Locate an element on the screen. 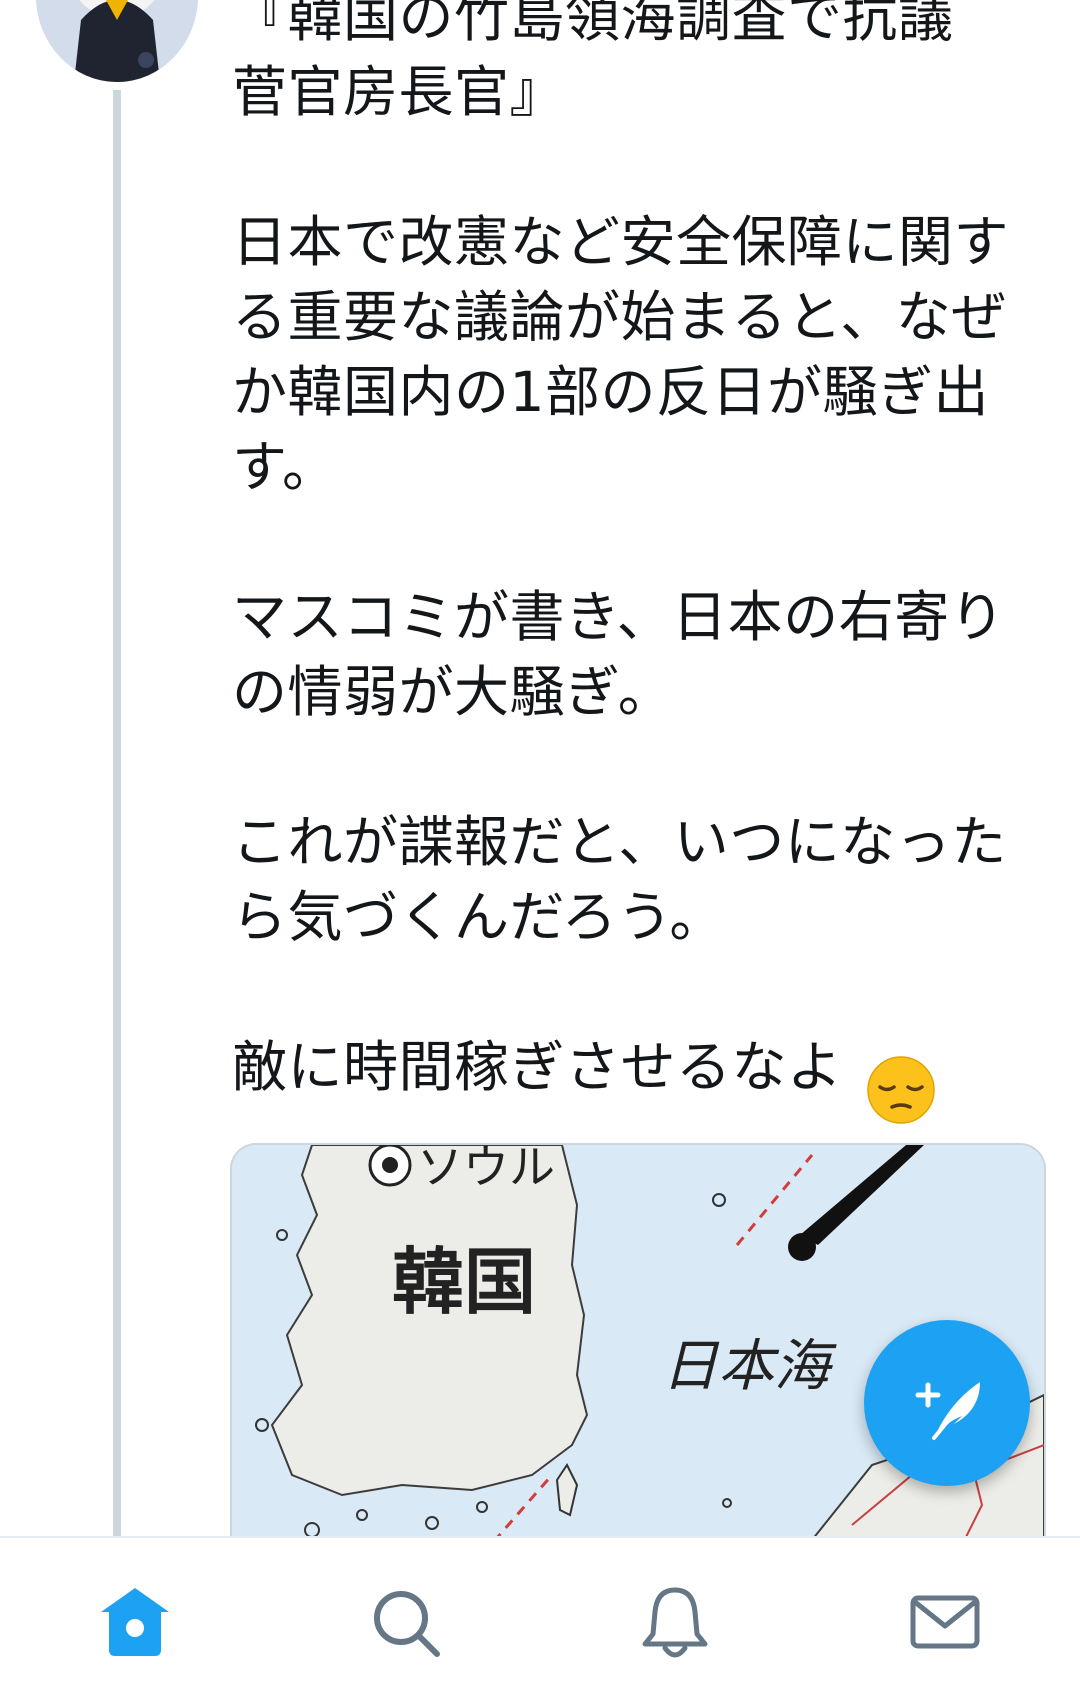 The height and width of the screenshot is (1706, 1080). tab-home is located at coordinates (135, 1622).